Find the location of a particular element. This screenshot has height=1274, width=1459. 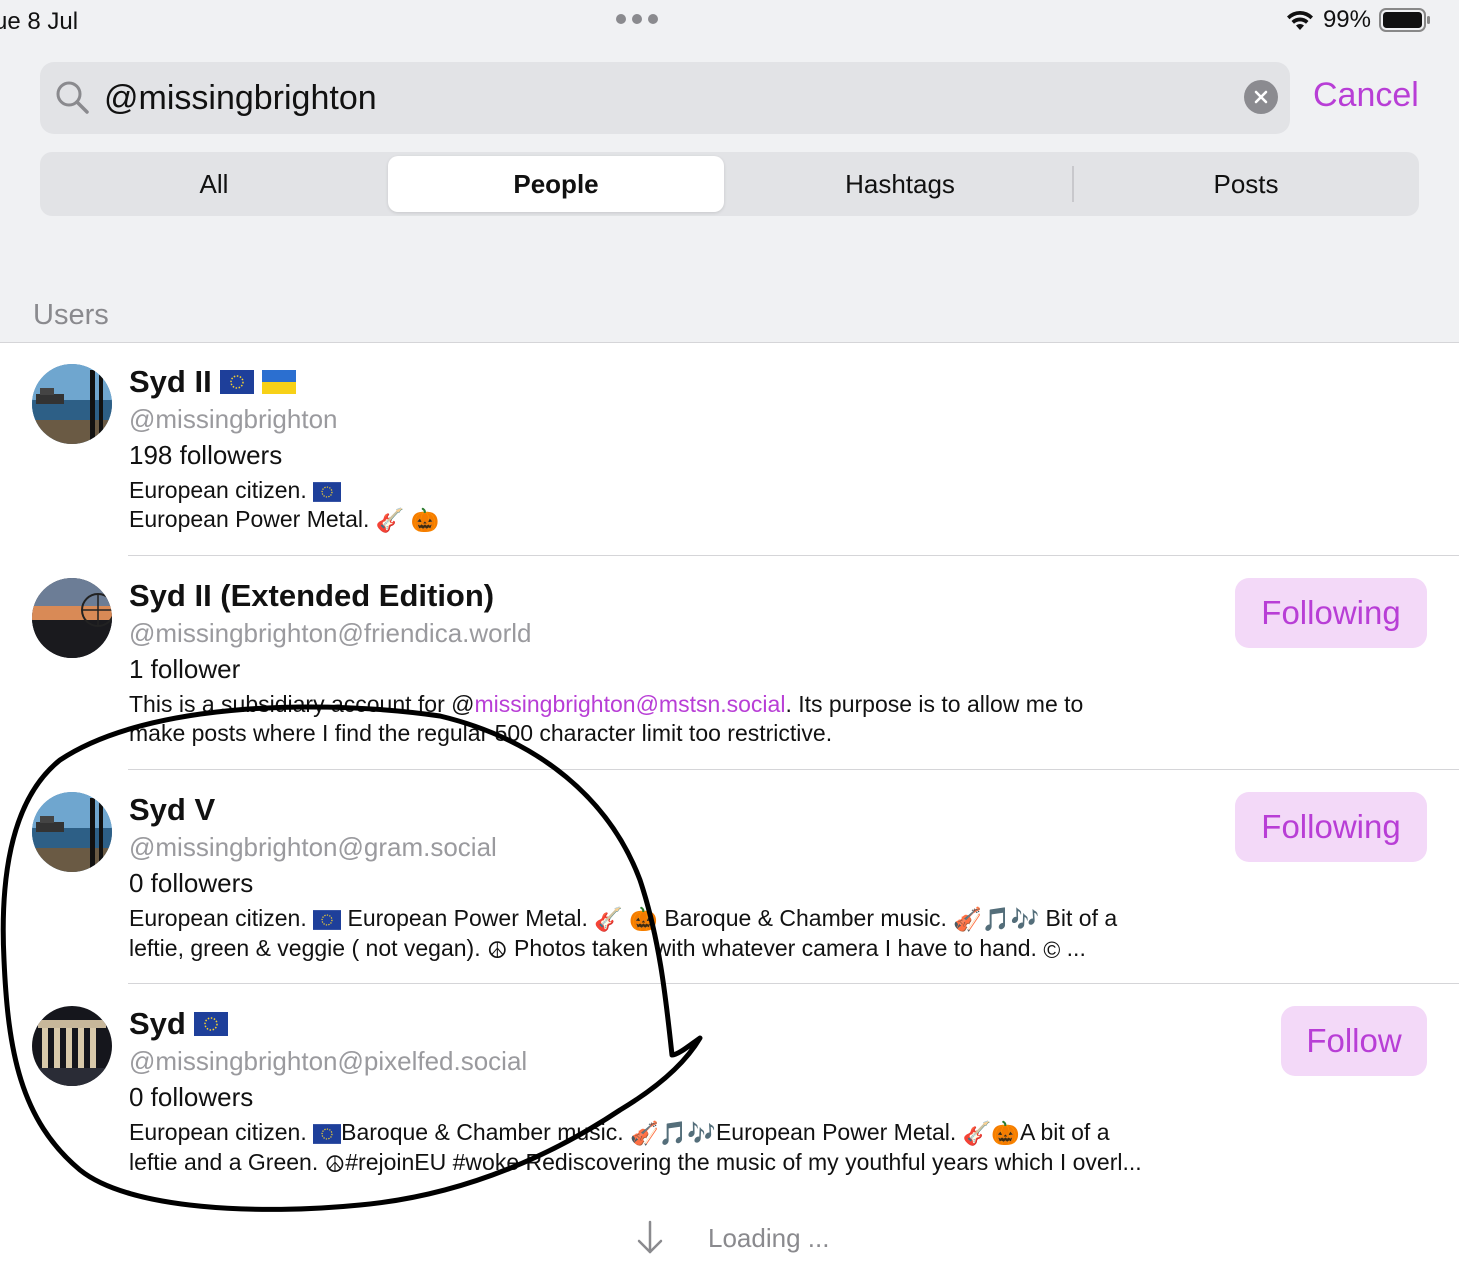

battery-icon is located at coordinates (1404, 20).